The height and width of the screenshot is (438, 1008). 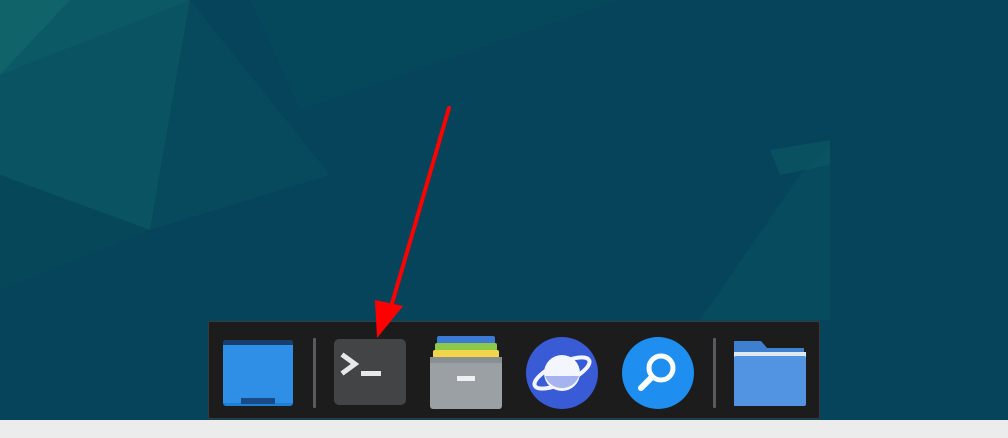 I want to click on magnifier-icon, so click(x=658, y=373).